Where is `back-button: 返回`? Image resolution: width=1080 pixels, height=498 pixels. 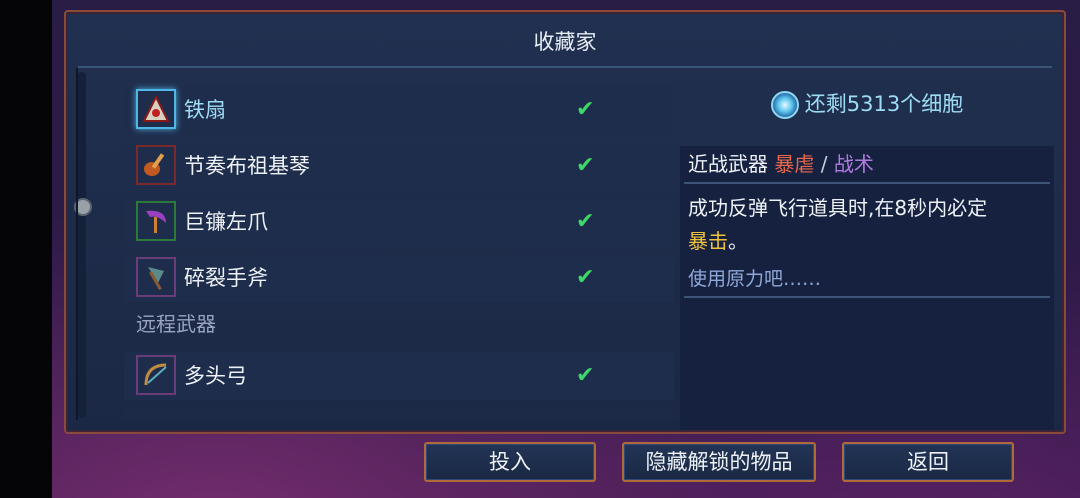
back-button: 返回 is located at coordinates (928, 462).